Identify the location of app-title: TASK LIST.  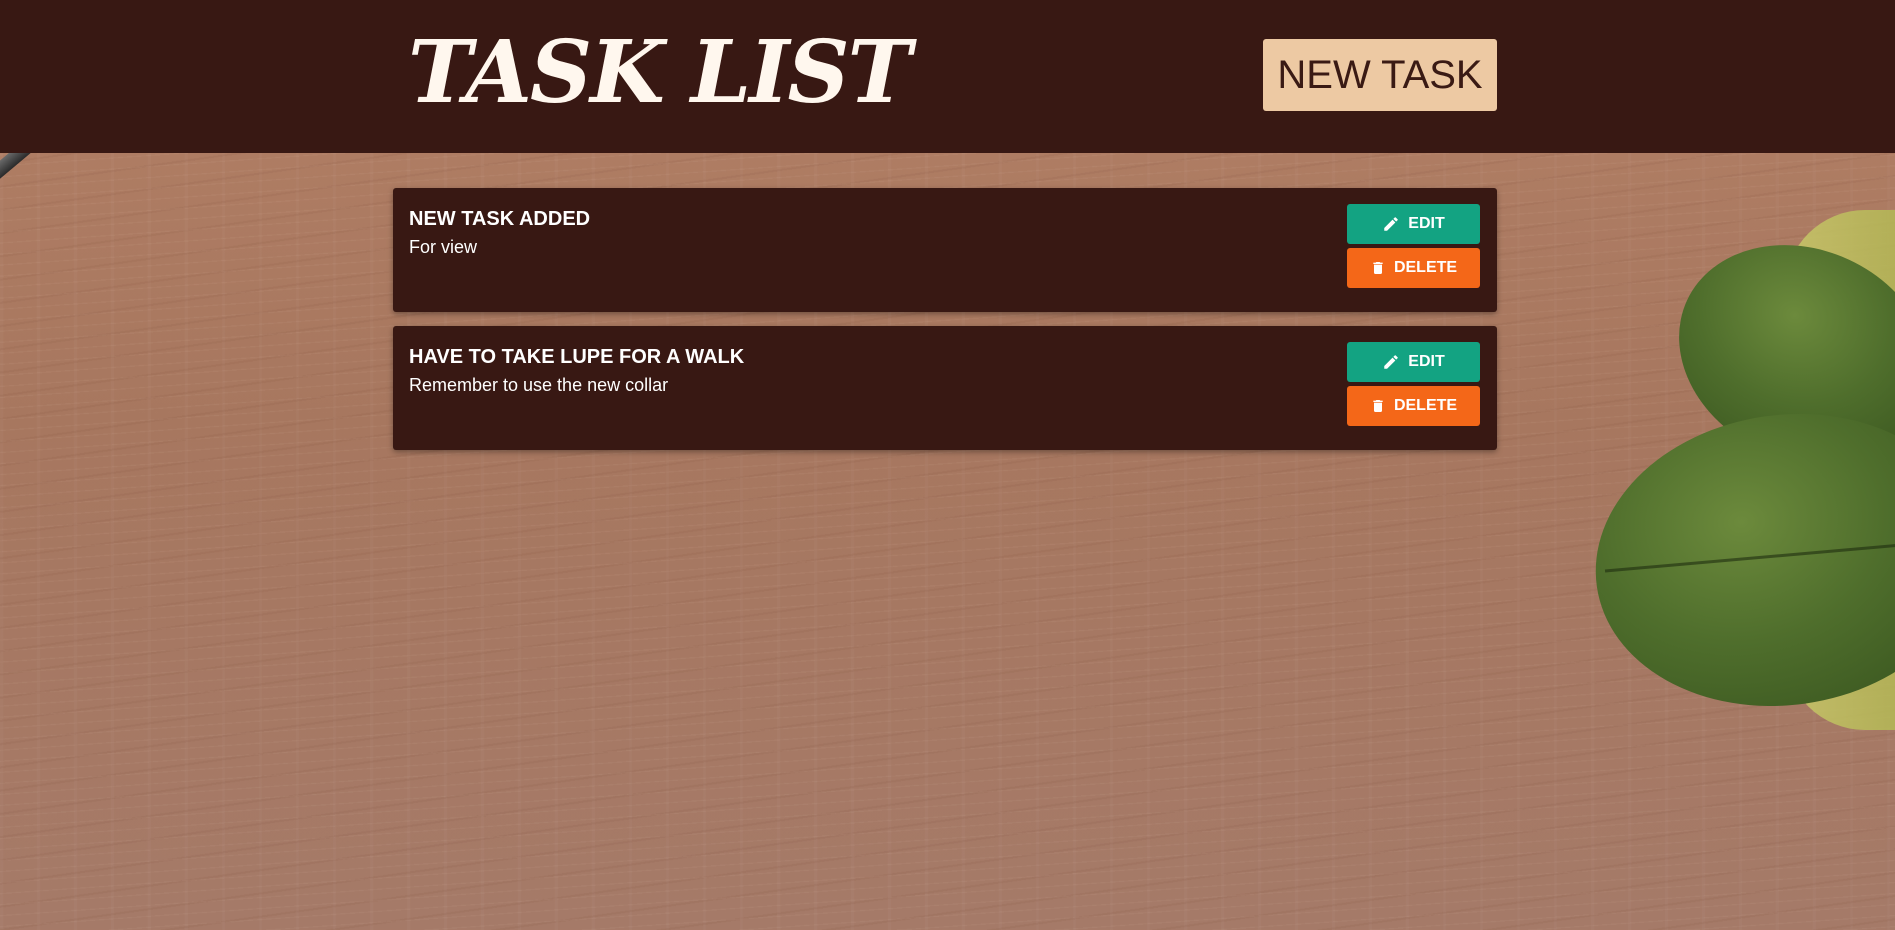
(660, 72).